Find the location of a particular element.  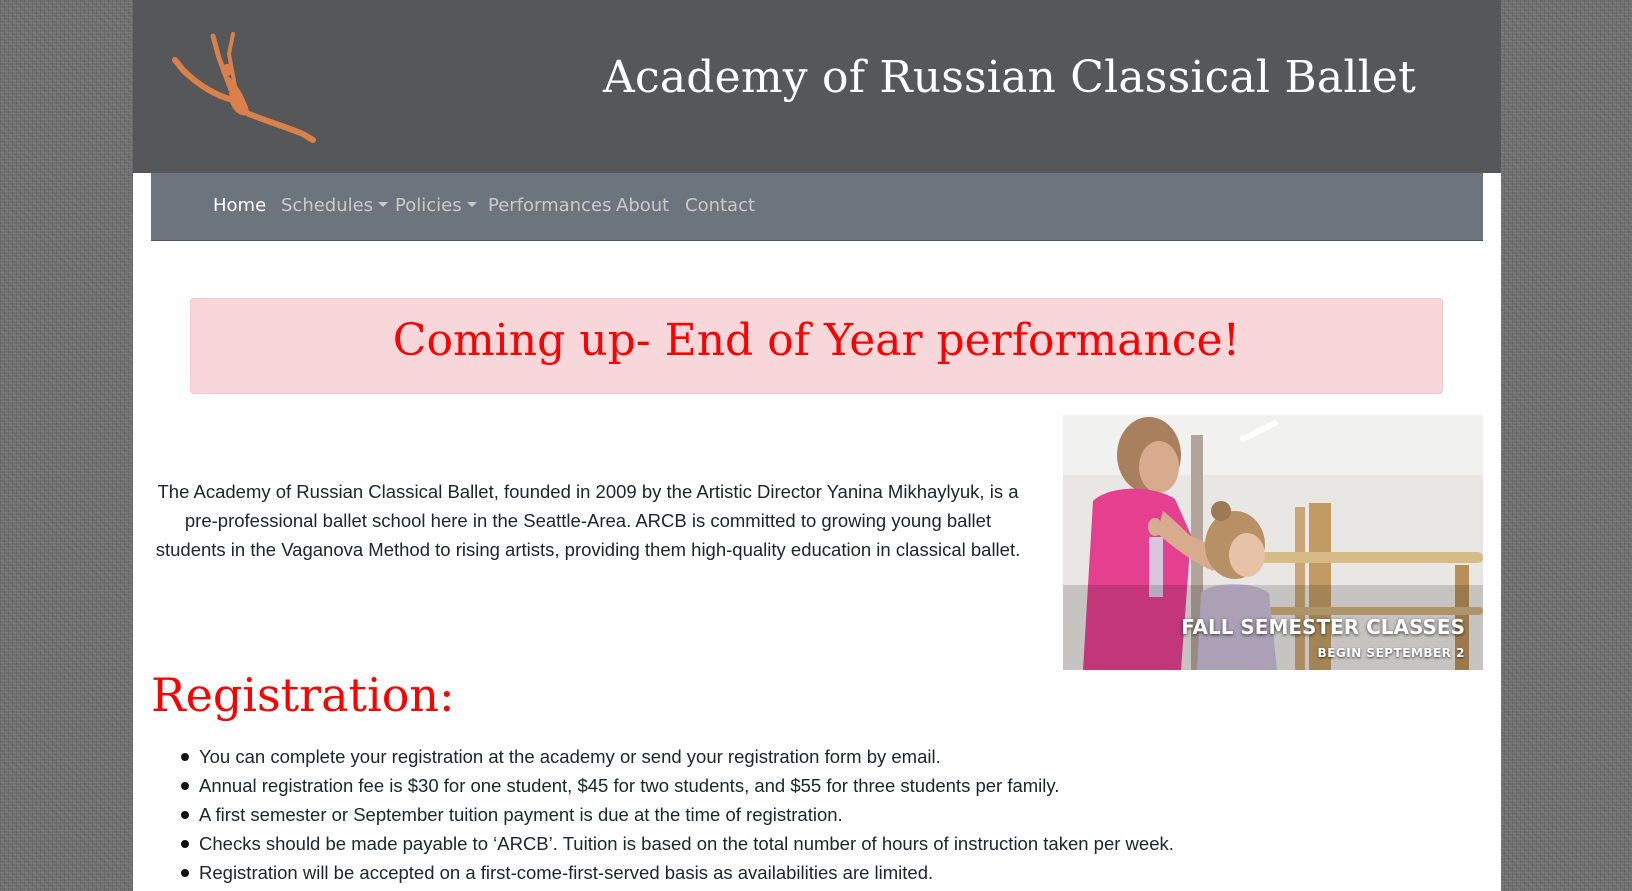

announcement-alert: Coming up- End of Year performance! is located at coordinates (816, 346).